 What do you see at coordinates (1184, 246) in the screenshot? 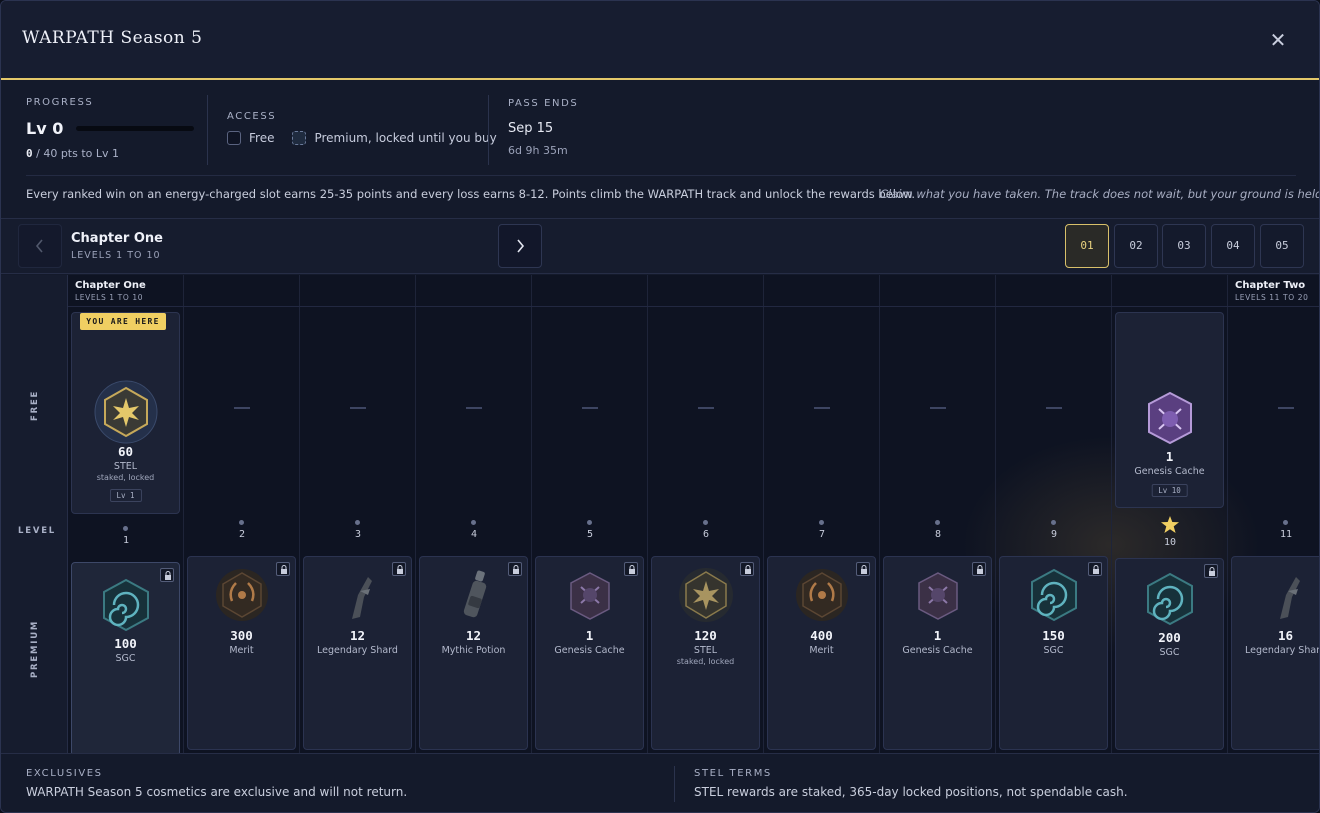
I see `chapter-page-03: 03` at bounding box center [1184, 246].